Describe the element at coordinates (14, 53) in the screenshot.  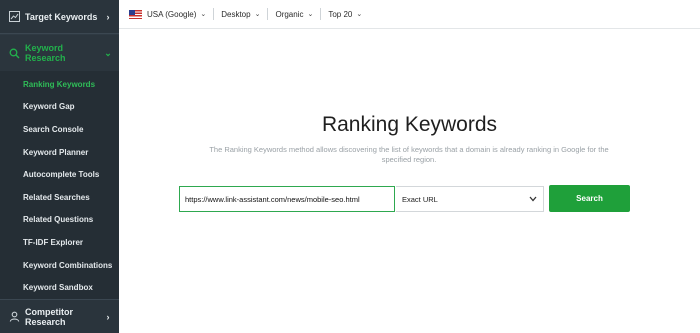
I see `search-icon` at that location.